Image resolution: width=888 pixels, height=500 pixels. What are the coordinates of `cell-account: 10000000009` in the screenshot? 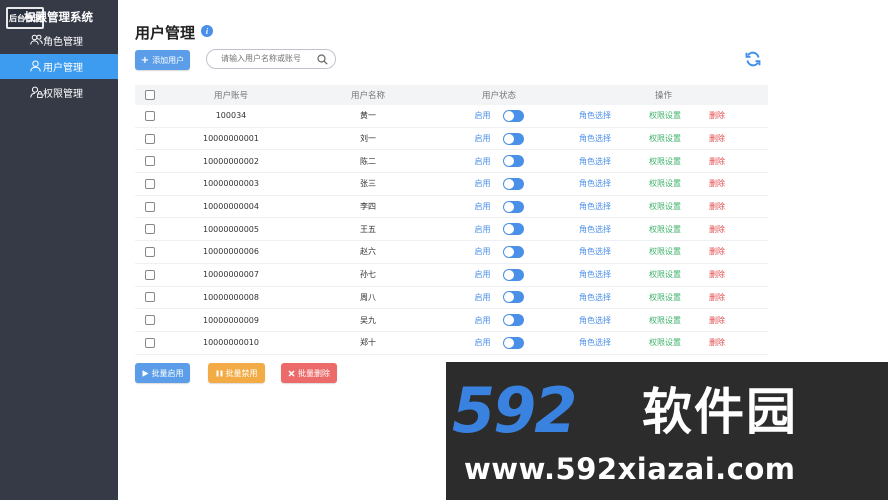 It's located at (231, 320).